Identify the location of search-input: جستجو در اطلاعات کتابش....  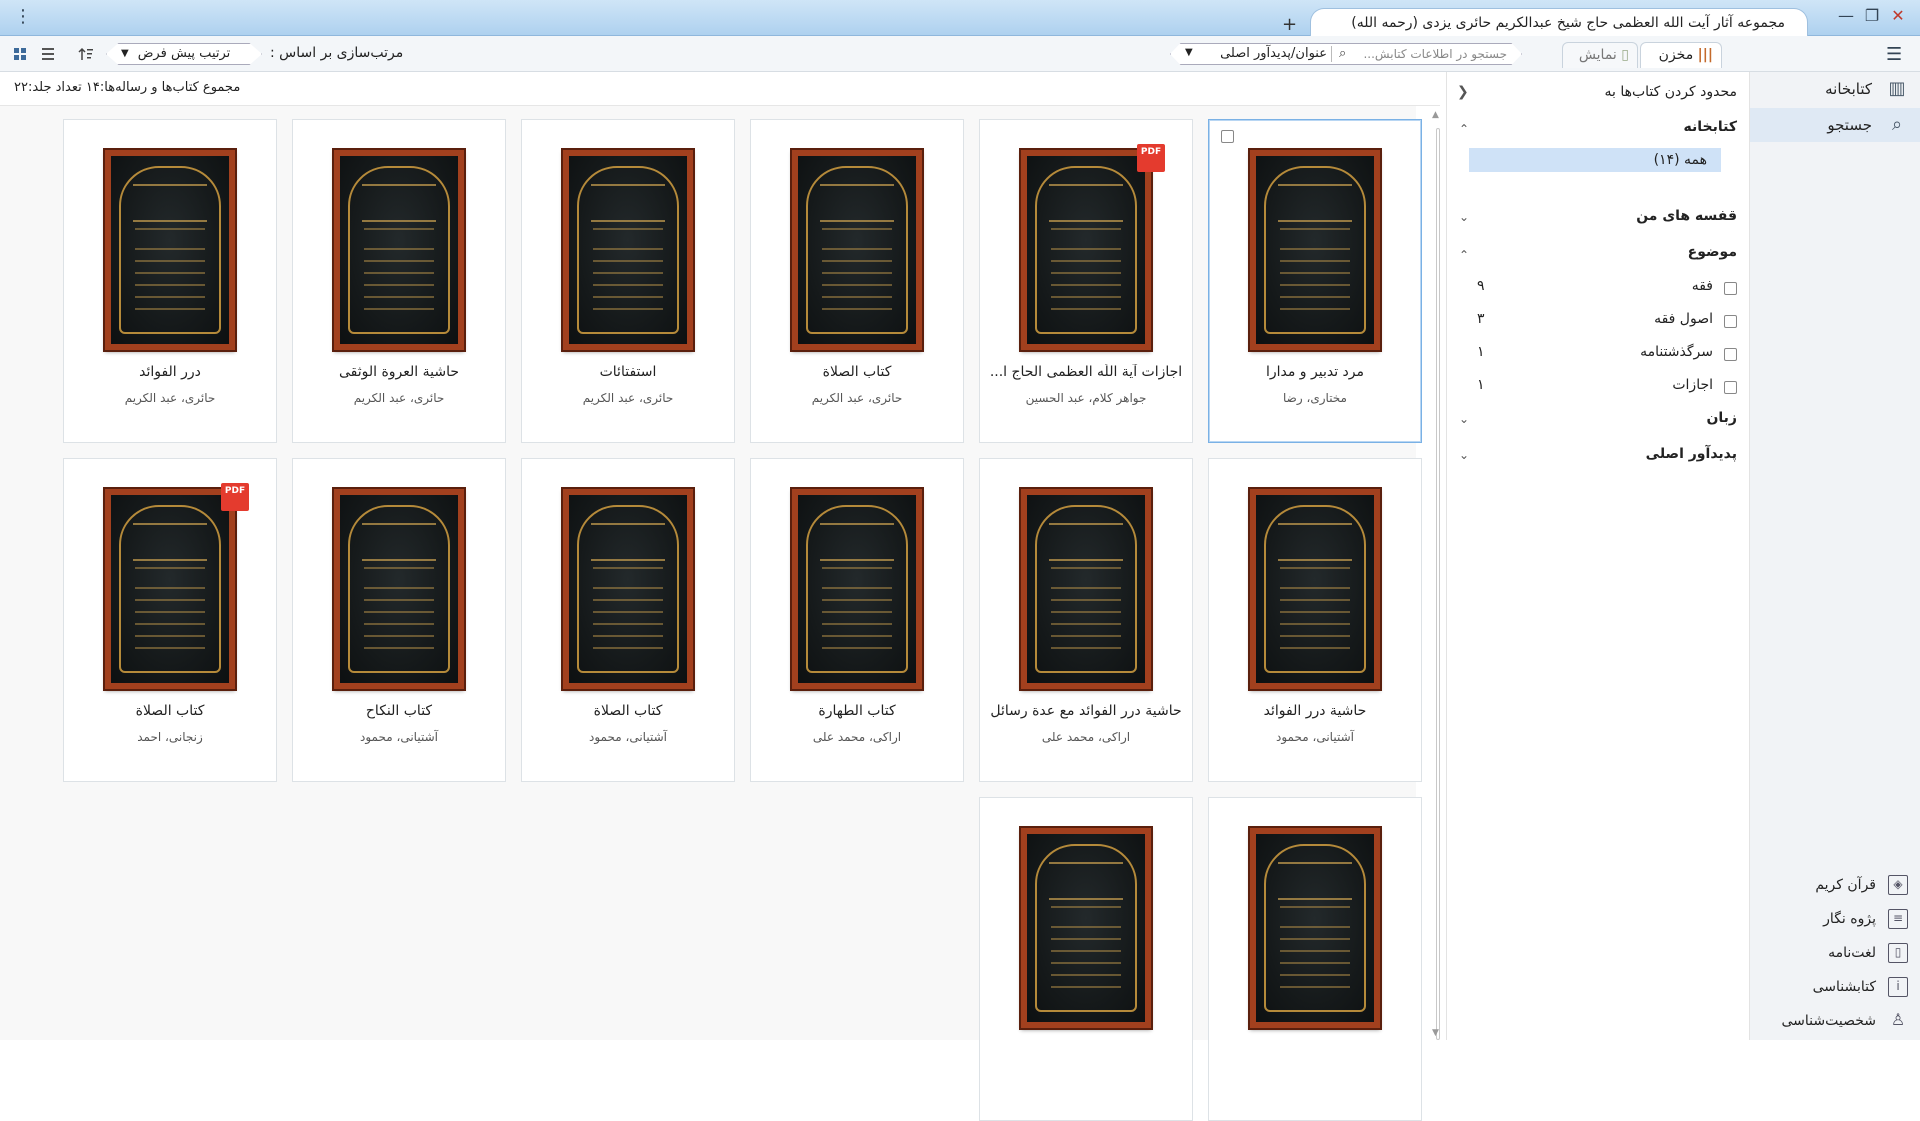
(1417, 54).